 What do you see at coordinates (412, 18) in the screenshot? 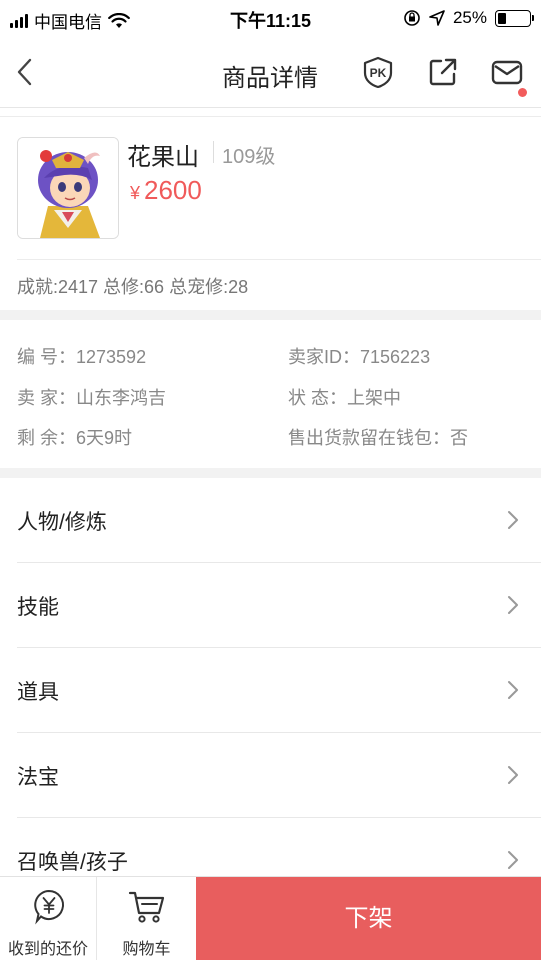
I see `rotation-lock-icon` at bounding box center [412, 18].